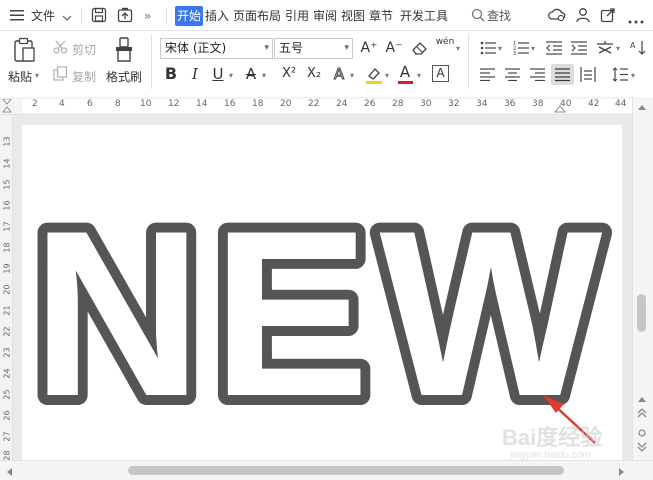 The image size is (653, 480). I want to click on text-effect-button: A, so click(339, 74).